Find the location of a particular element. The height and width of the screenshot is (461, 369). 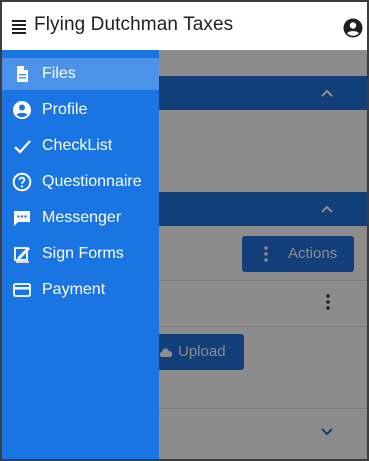

help-circle-icon is located at coordinates (22, 182).